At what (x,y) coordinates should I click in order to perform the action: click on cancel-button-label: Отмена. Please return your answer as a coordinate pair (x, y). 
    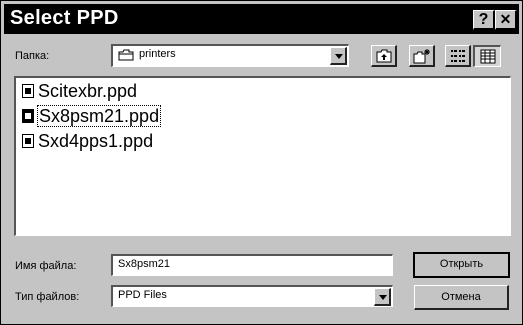
    Looking at the image, I should click on (461, 297).